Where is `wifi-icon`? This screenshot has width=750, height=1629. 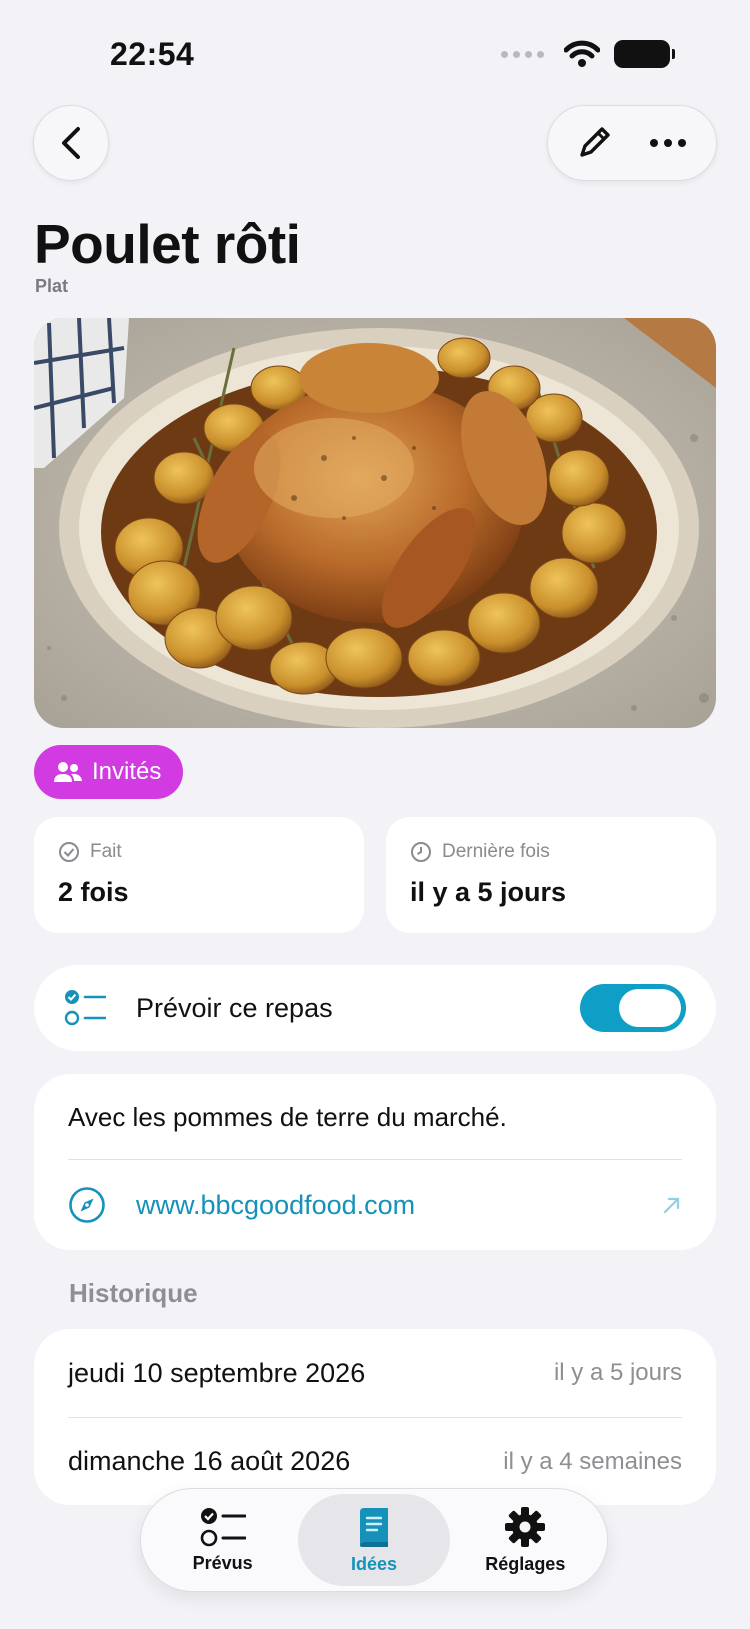
wifi-icon is located at coordinates (582, 53).